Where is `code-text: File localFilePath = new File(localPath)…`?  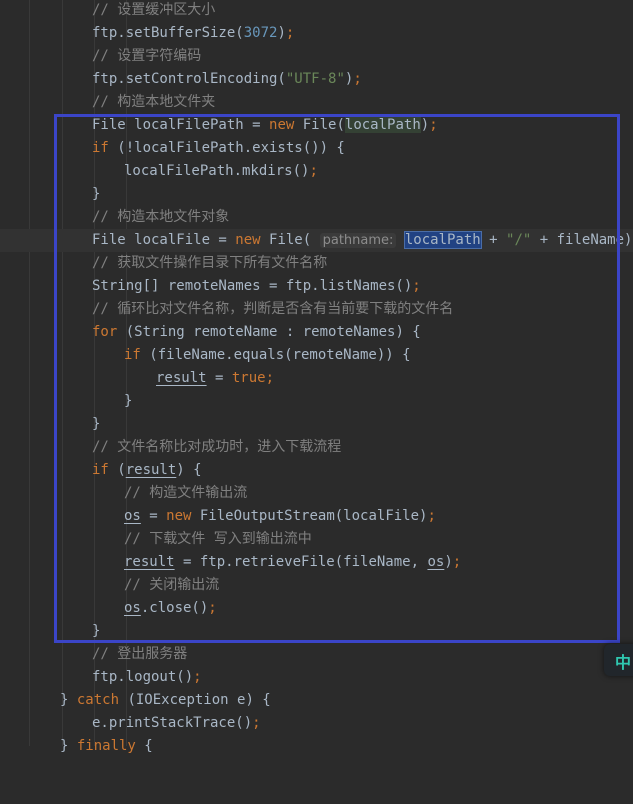
code-text: File localFilePath = new File(localPath)… is located at coordinates (265, 125).